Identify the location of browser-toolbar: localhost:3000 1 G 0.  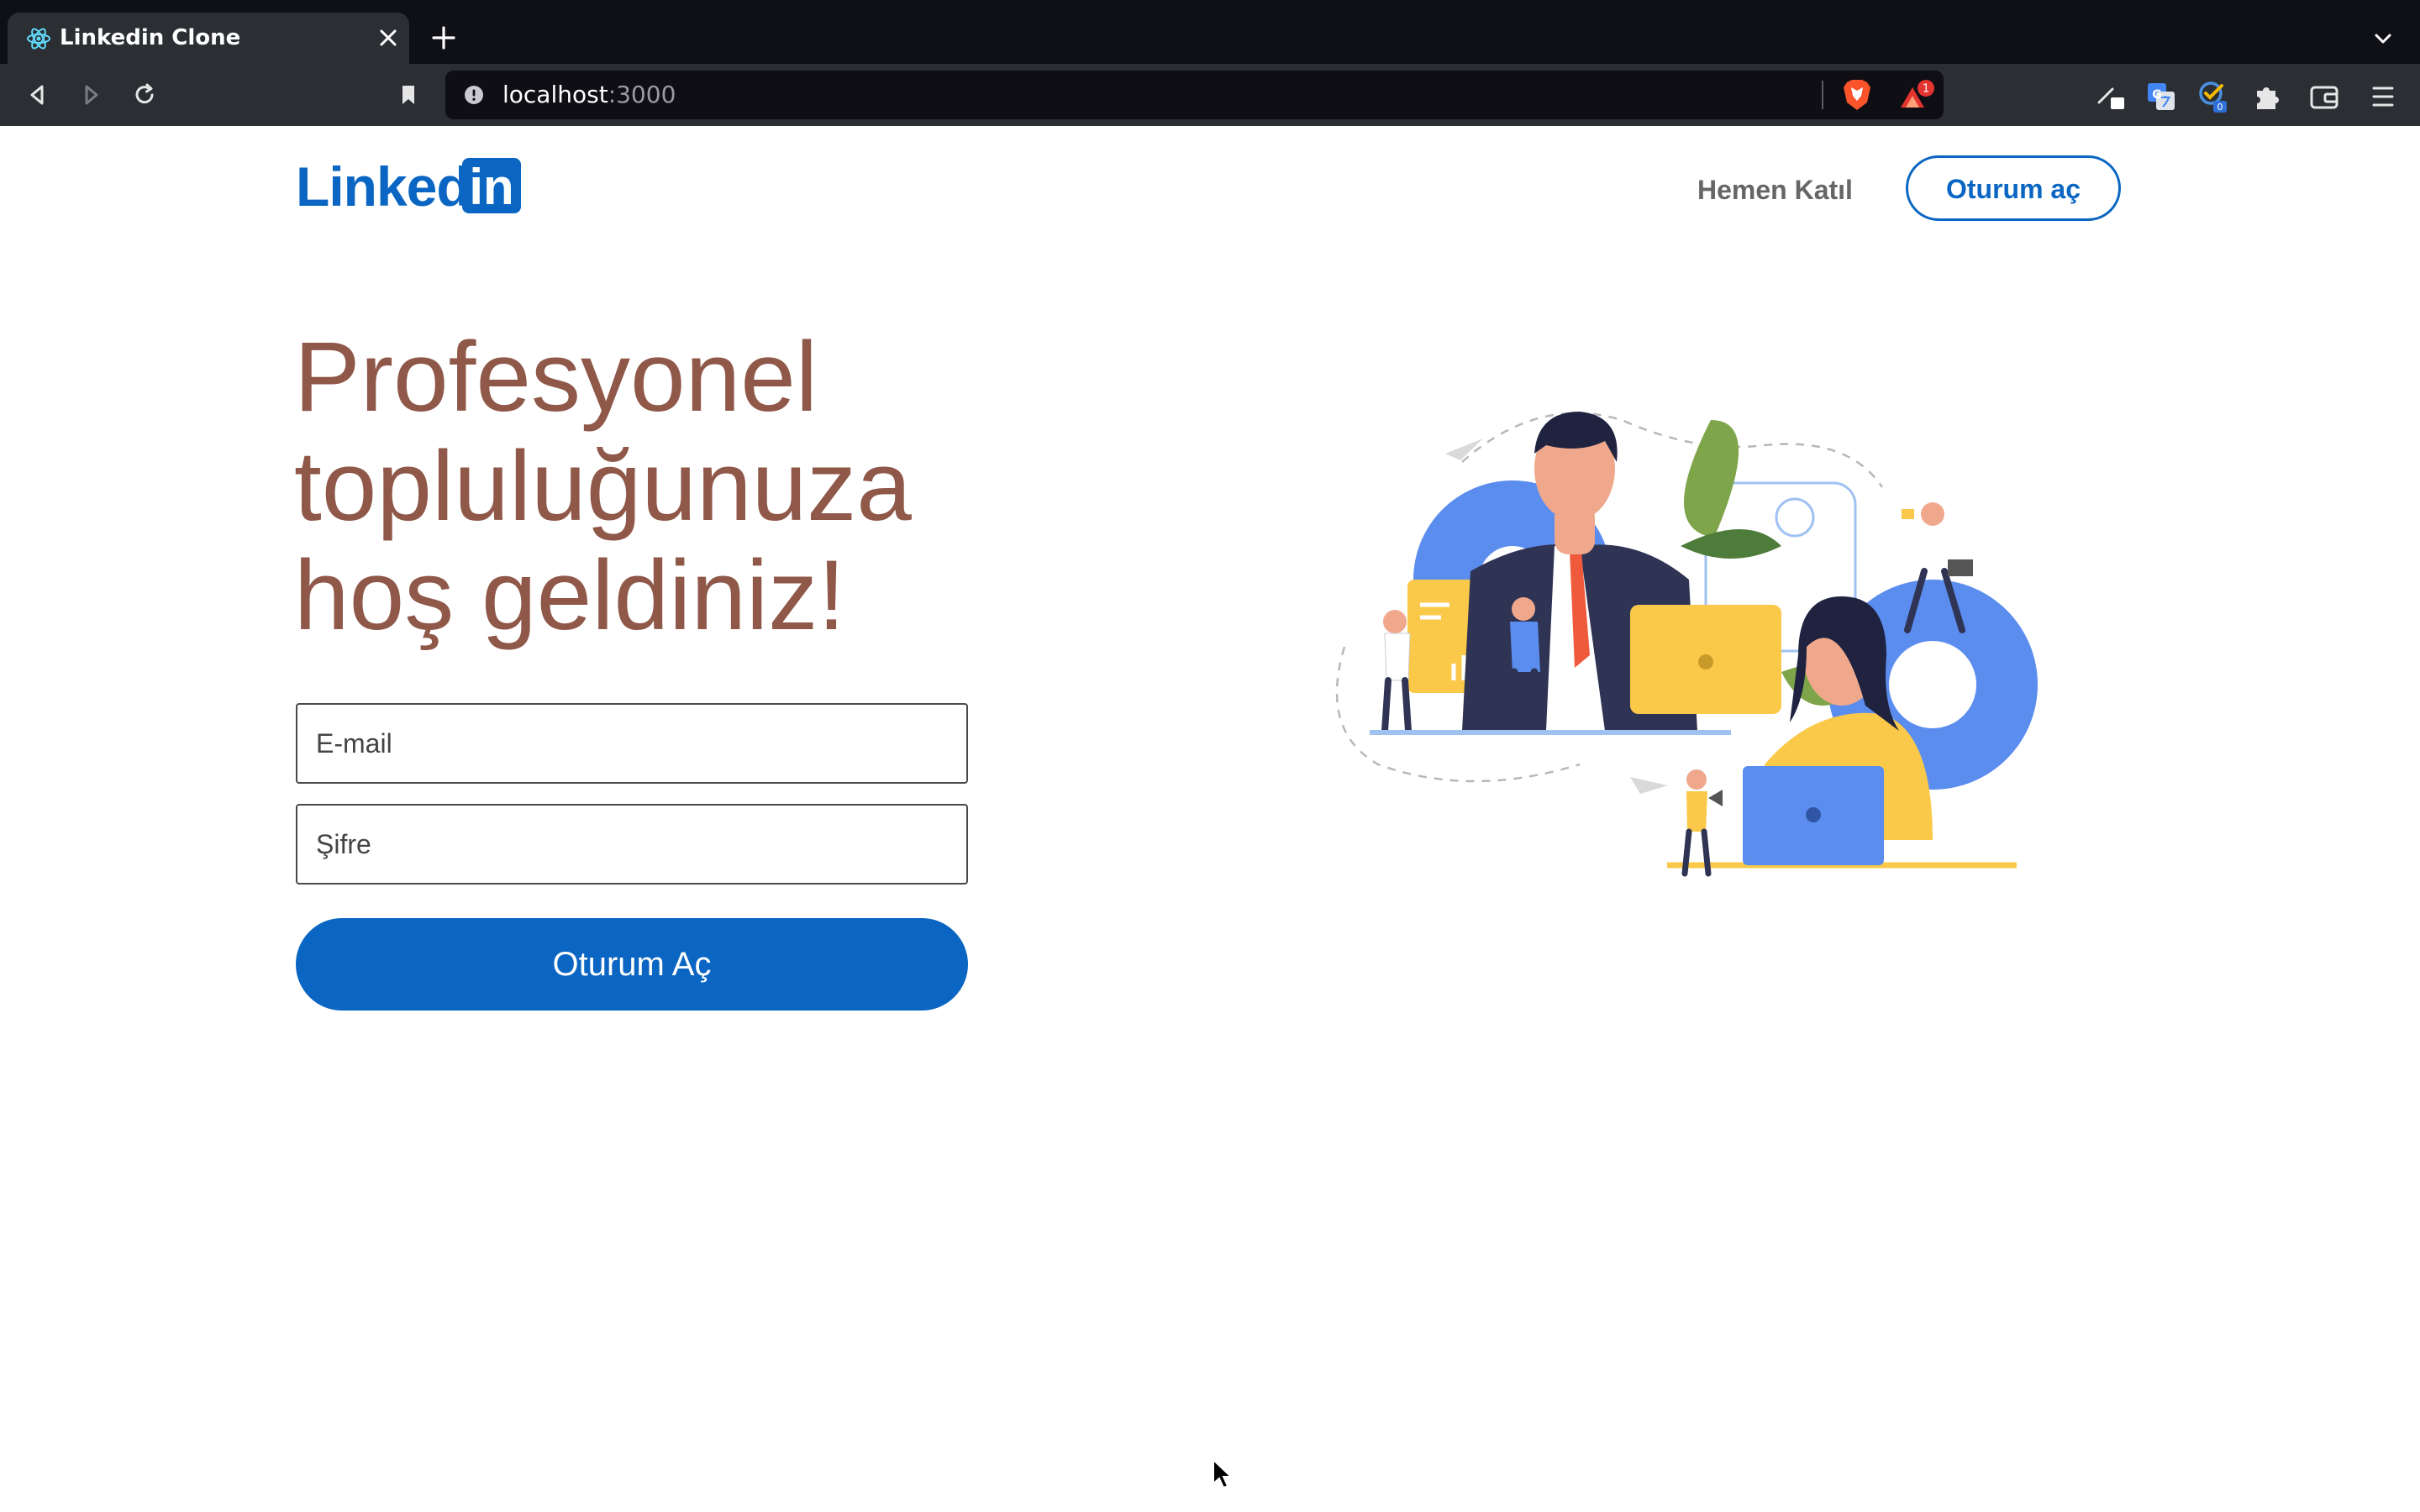
(1210, 95).